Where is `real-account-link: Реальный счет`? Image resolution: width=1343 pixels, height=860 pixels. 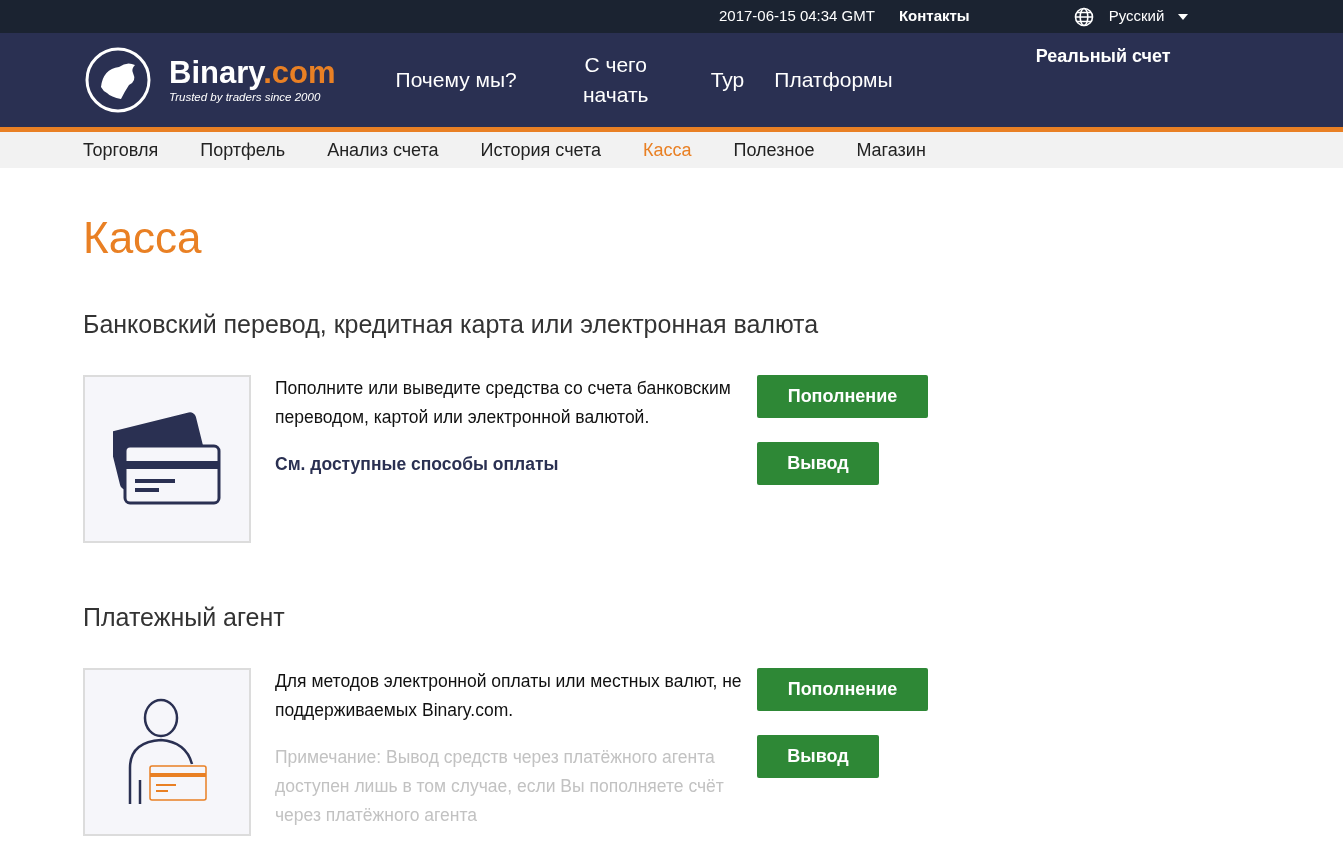 real-account-link: Реальный счет is located at coordinates (1103, 56).